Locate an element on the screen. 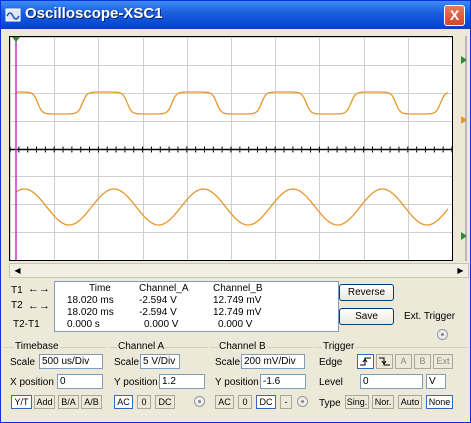 The height and width of the screenshot is (423, 471). oscilloscope-icon is located at coordinates (13, 15).